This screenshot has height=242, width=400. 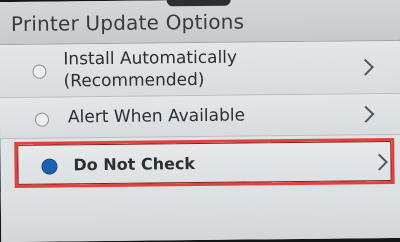 What do you see at coordinates (127, 22) in the screenshot?
I see `page-title: Printer Update Options` at bounding box center [127, 22].